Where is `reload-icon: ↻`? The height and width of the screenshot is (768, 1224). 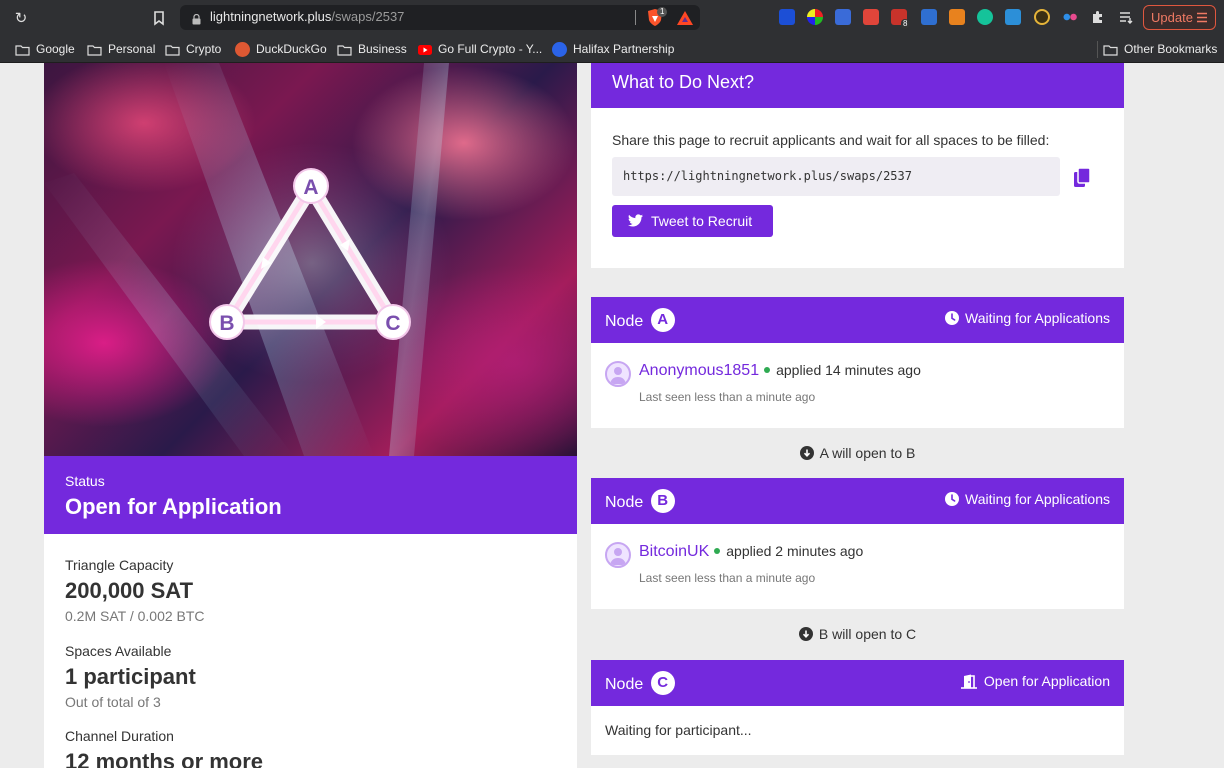
reload-icon: ↻ is located at coordinates (21, 18).